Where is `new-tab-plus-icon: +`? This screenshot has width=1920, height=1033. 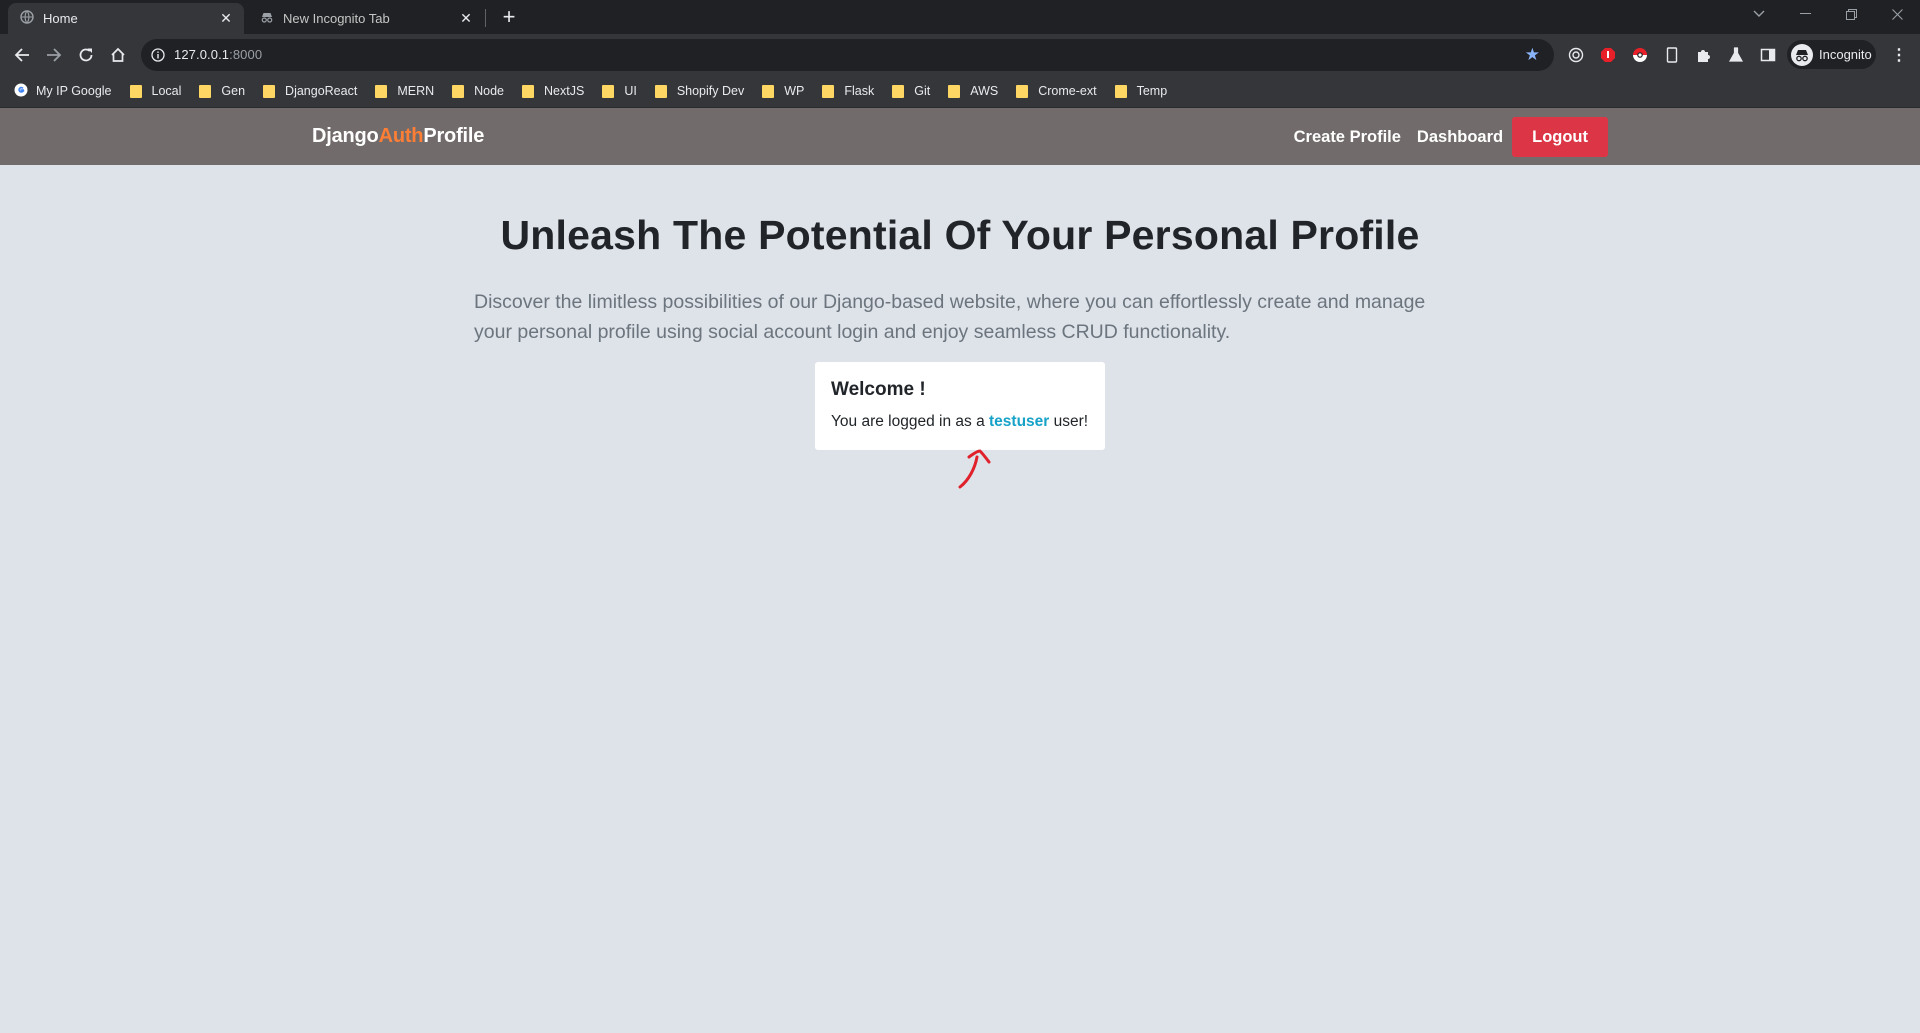
new-tab-plus-icon: + is located at coordinates (509, 16).